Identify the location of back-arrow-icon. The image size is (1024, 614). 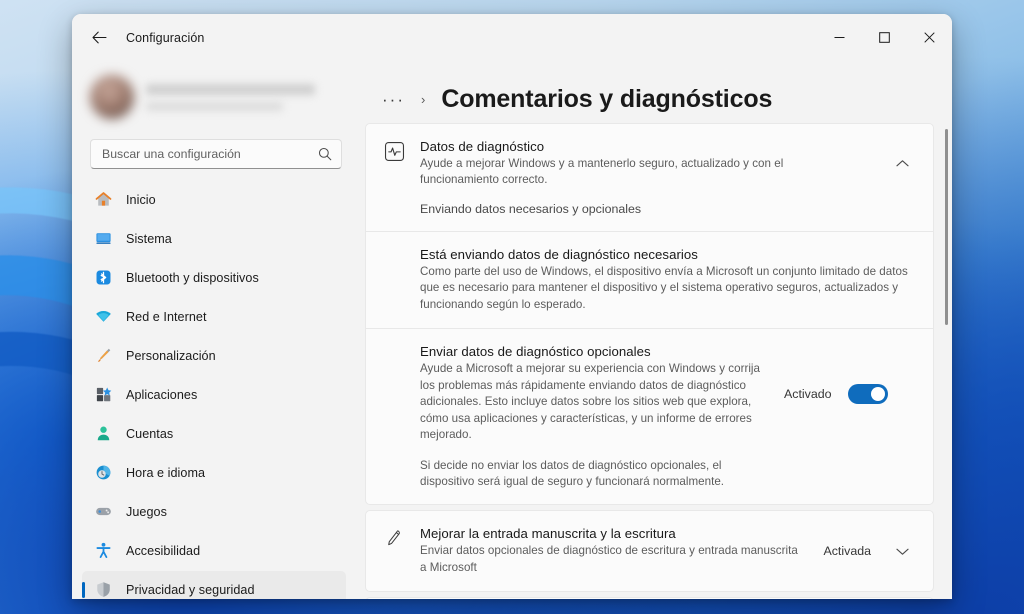
(99, 37).